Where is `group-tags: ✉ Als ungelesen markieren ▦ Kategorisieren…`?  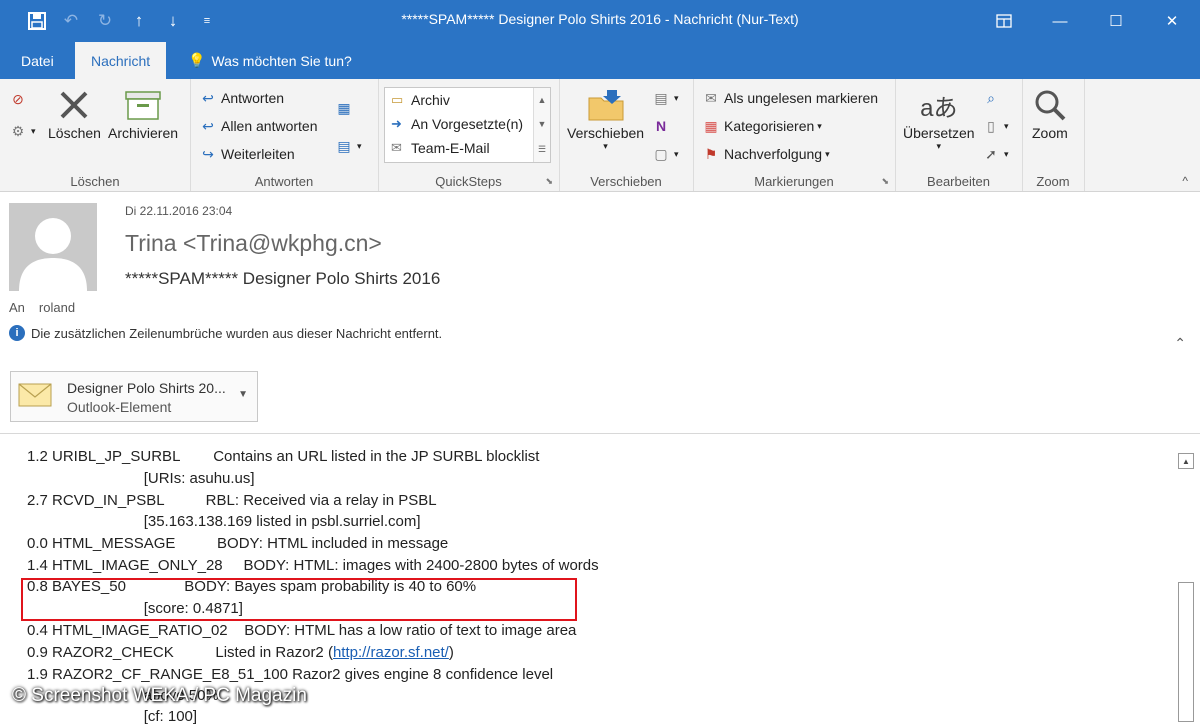
group-tags: ✉ Als ungelesen markieren ▦ Kategorisieren… is located at coordinates (794, 135).